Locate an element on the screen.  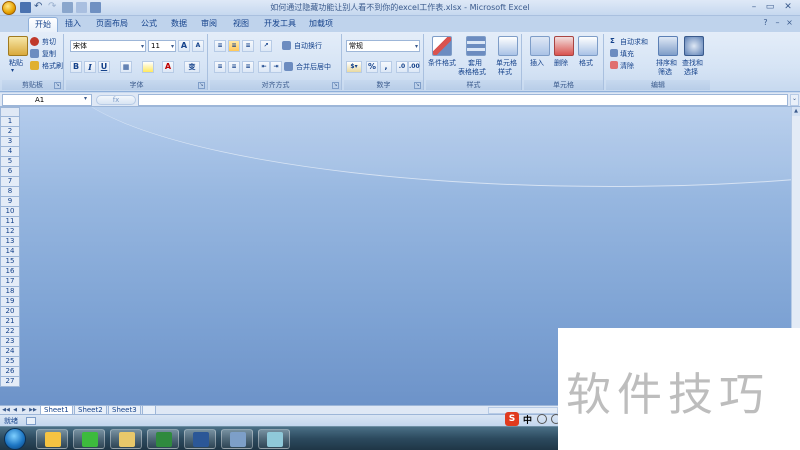
macro-record-icon is located at coordinates (31, 421).